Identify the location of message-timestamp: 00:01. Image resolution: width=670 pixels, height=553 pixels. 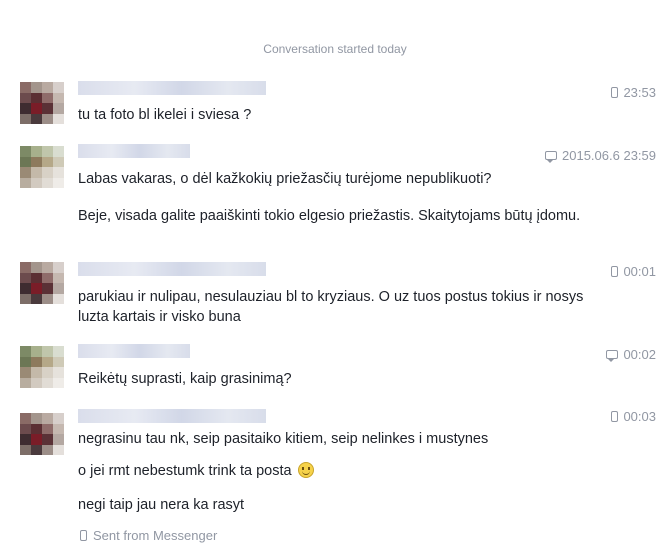
(633, 271).